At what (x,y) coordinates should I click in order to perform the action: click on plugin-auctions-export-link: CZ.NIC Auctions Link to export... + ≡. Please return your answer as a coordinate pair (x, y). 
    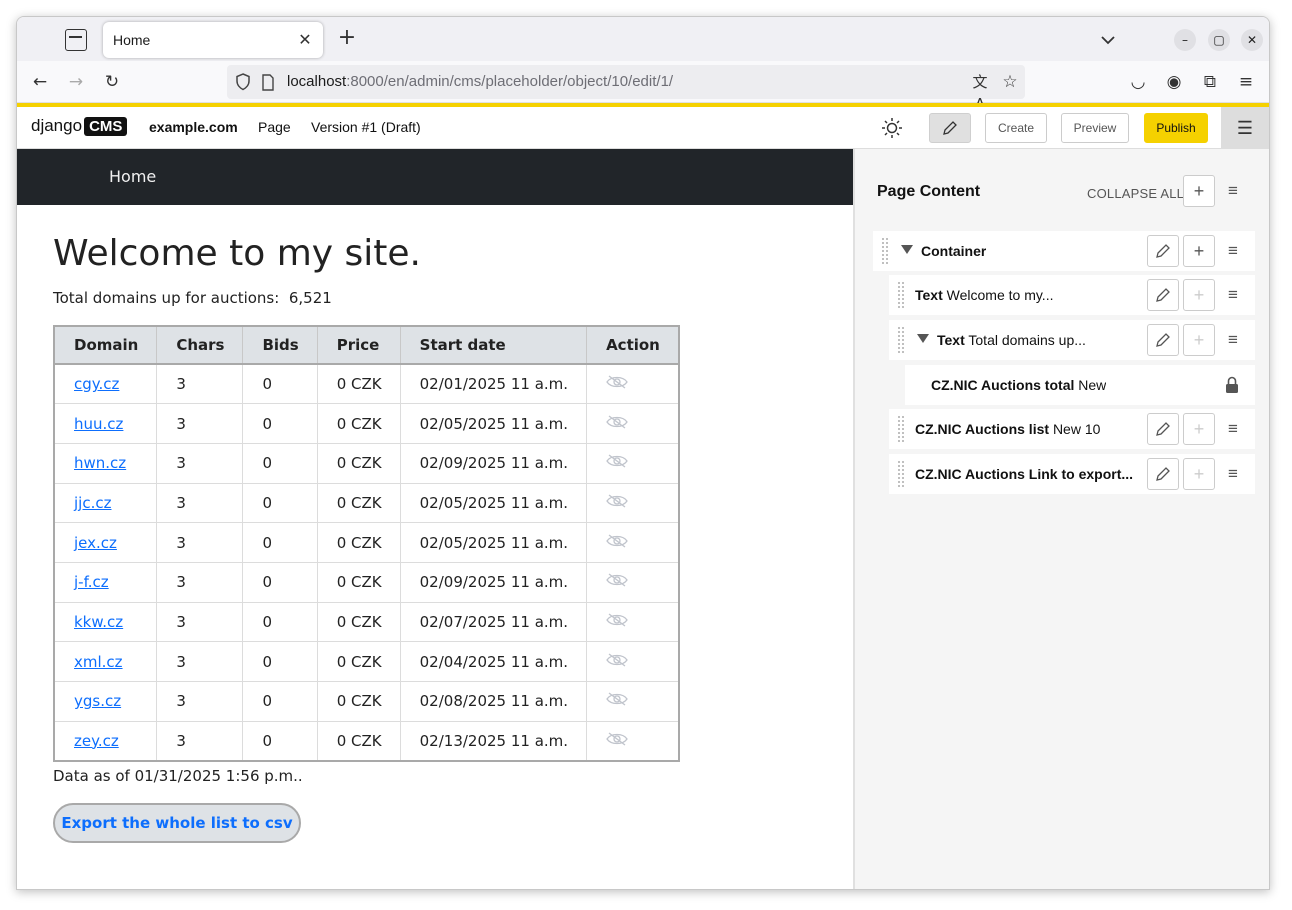
    Looking at the image, I should click on (1072, 474).